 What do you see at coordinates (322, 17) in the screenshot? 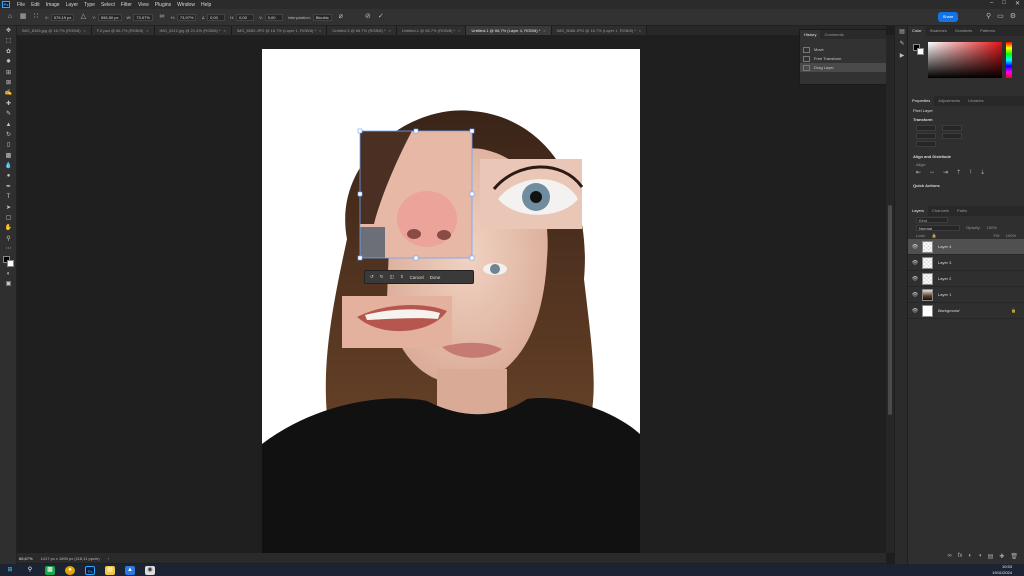
I see `interpolation-select: Bicubic` at bounding box center [322, 17].